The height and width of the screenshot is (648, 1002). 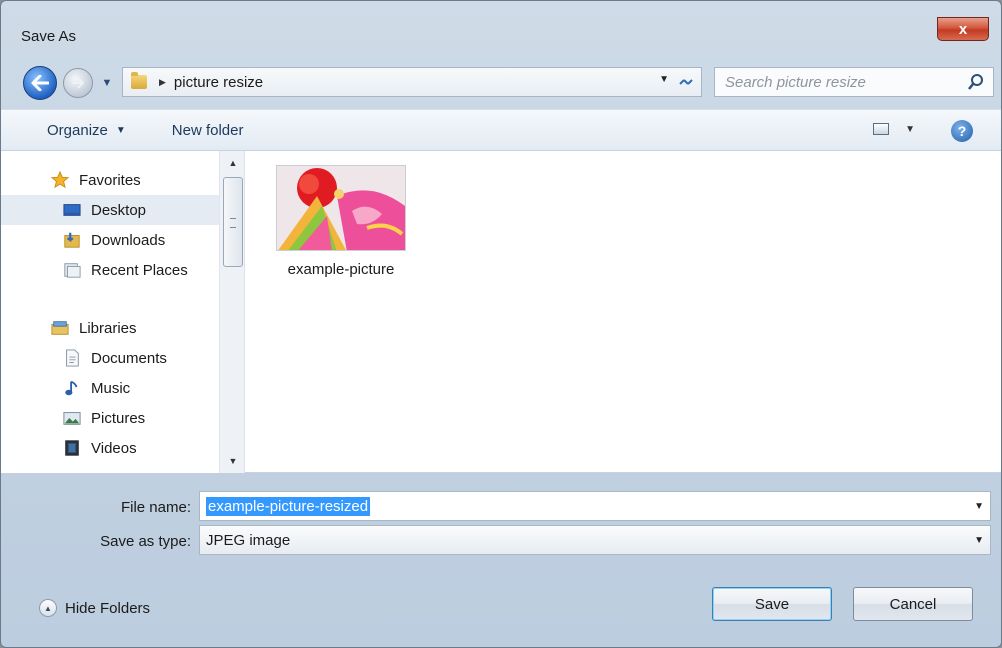 I want to click on pictures-icon, so click(x=72, y=418).